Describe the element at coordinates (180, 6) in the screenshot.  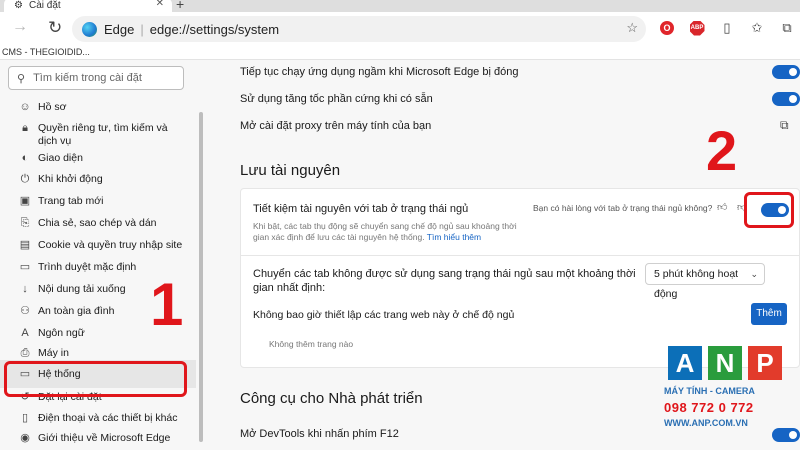
I see `new-tab-button: +` at that location.